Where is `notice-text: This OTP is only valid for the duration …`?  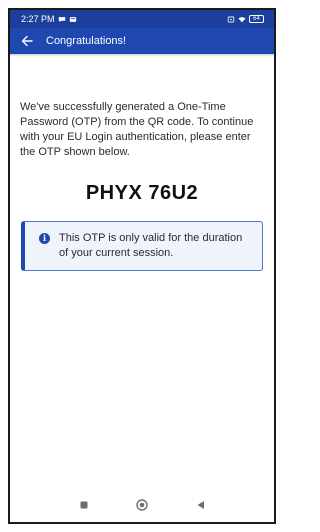
notice-text: This OTP is only valid for the duration … is located at coordinates (151, 245).